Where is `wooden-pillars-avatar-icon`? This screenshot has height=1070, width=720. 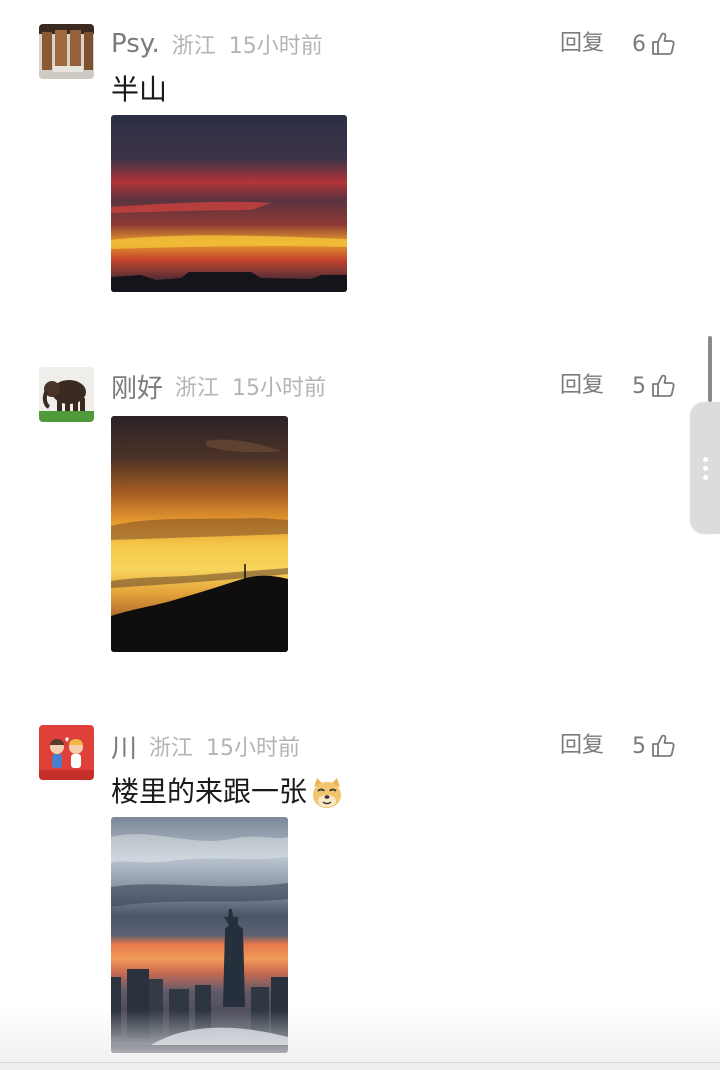
wooden-pillars-avatar-icon is located at coordinates (66, 51).